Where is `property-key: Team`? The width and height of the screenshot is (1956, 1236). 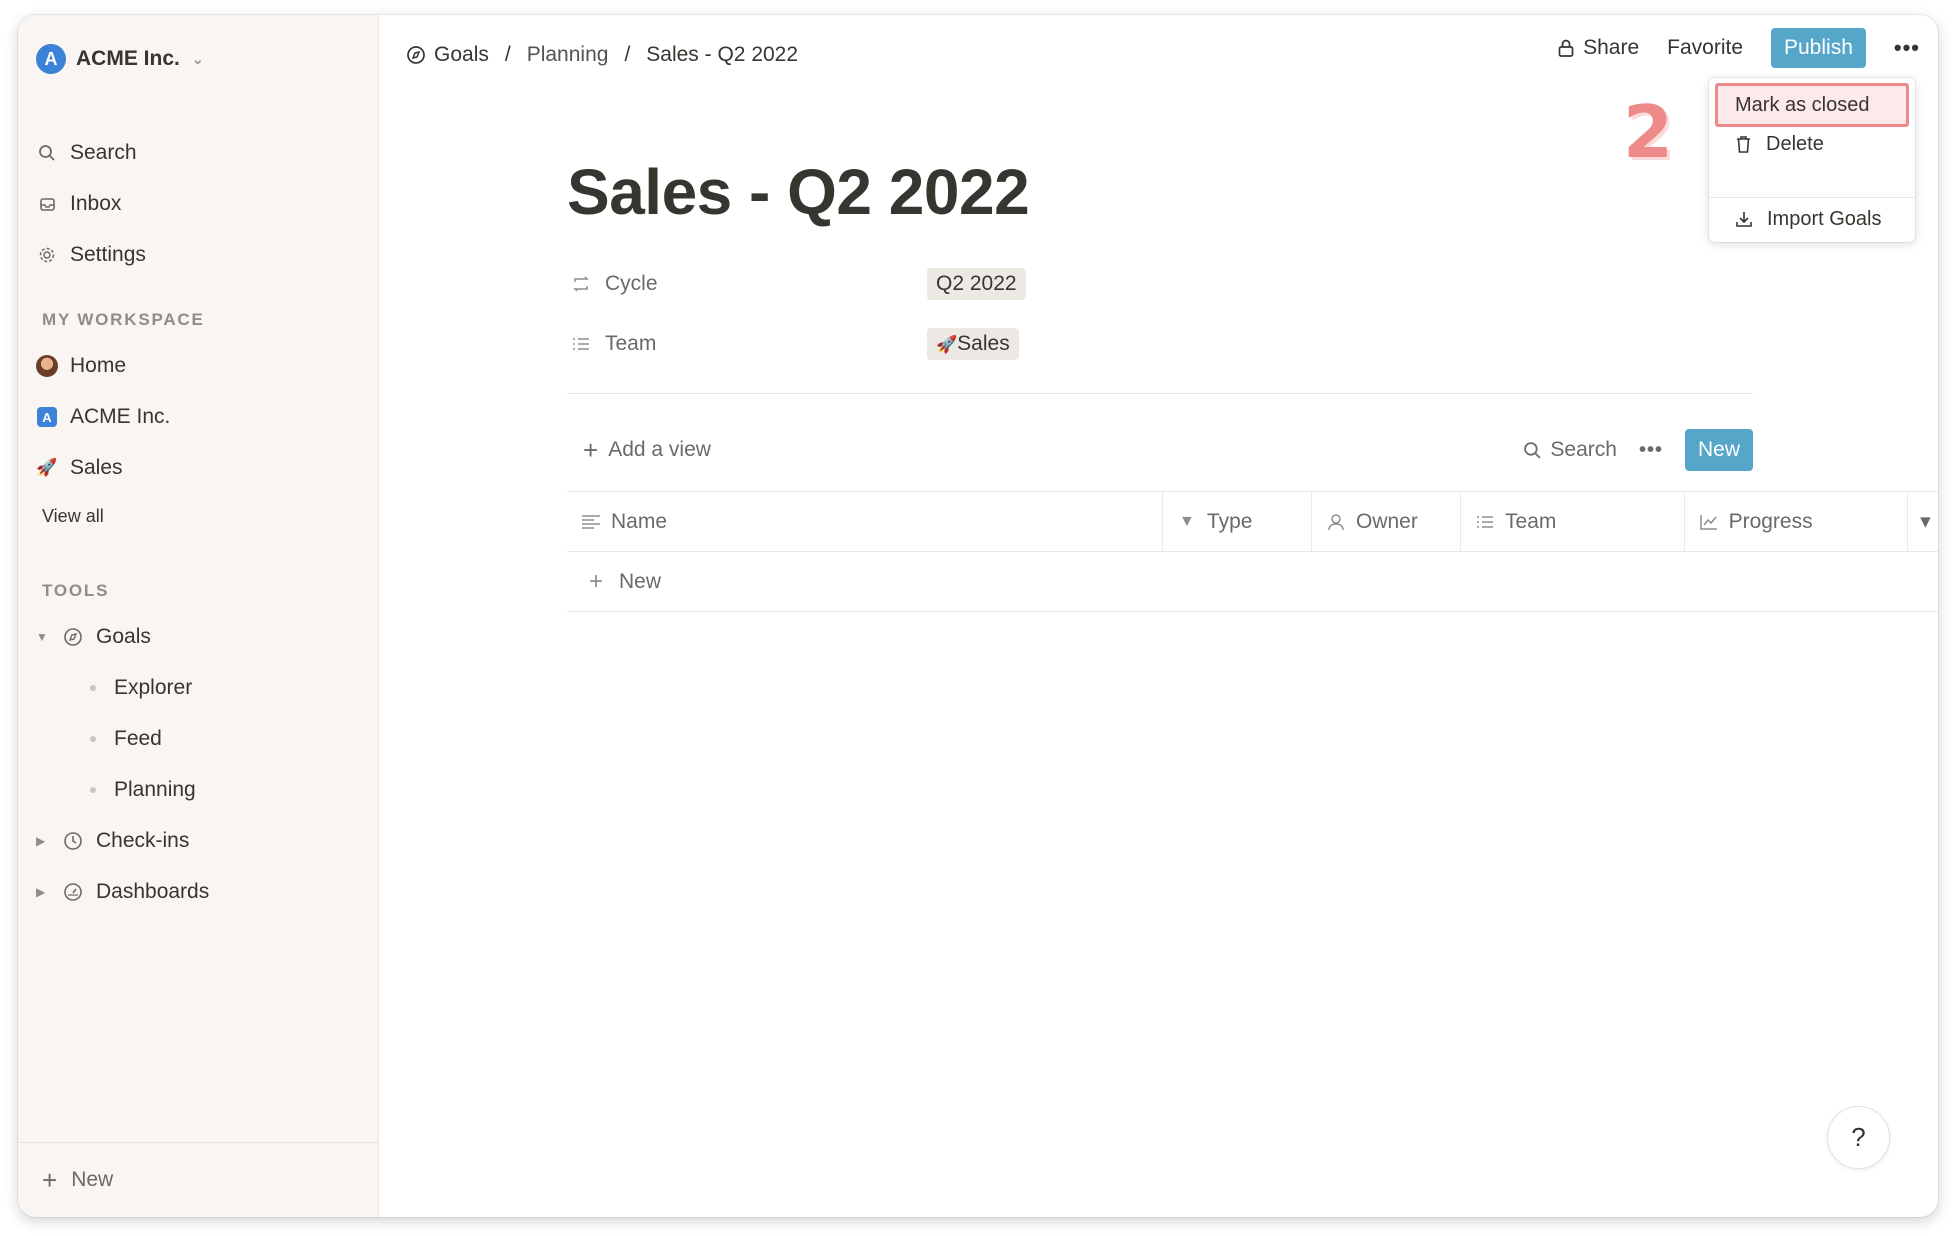 property-key: Team is located at coordinates (749, 344).